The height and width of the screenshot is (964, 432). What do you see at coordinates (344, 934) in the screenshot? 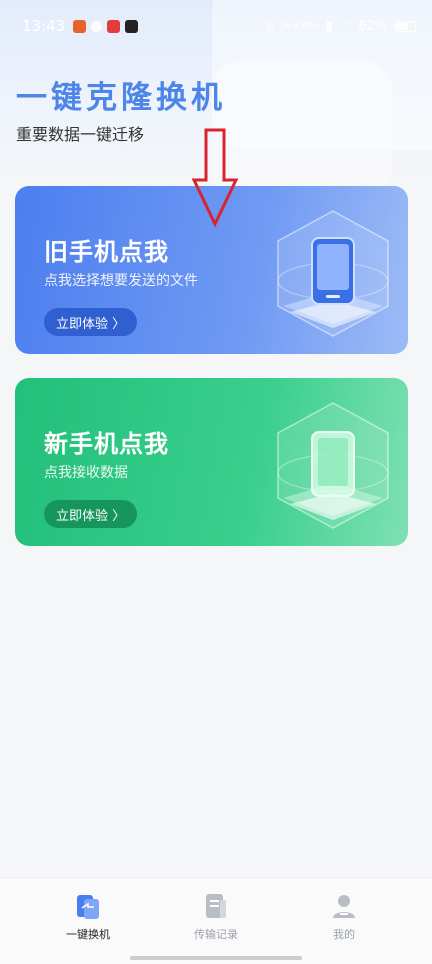
I see `tab-label: 我的` at bounding box center [344, 934].